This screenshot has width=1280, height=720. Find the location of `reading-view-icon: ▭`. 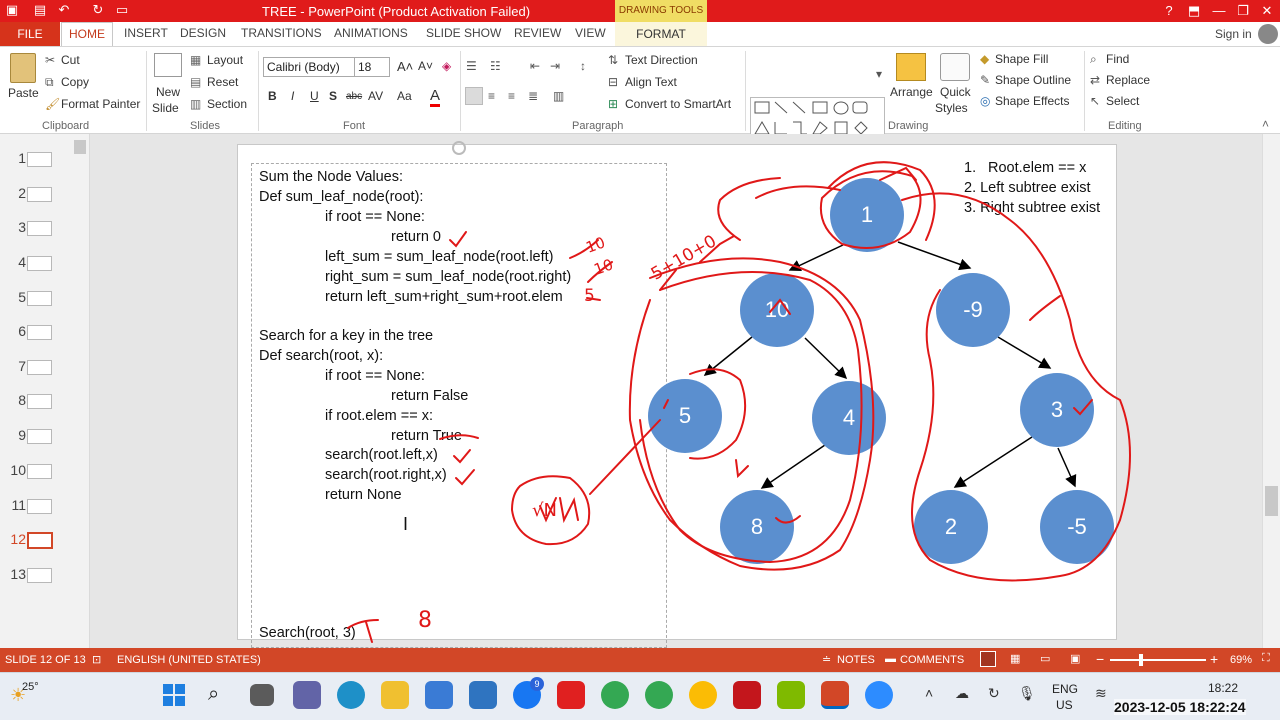

reading-view-icon: ▭ is located at coordinates (1045, 658).